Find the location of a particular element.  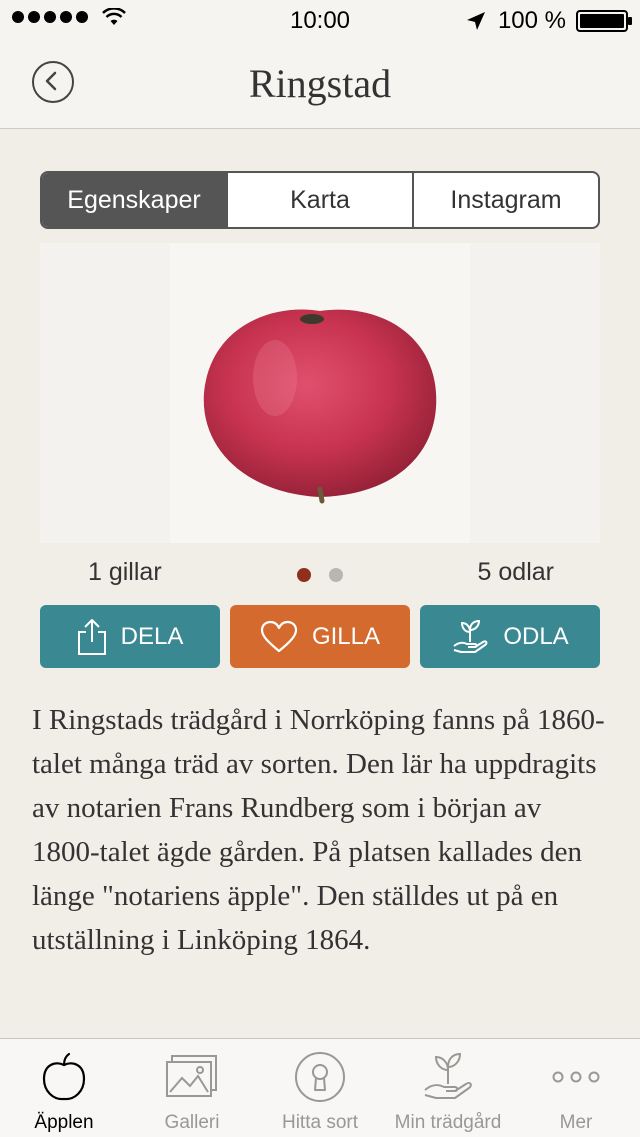

like-button: GILLA is located at coordinates (320, 636).